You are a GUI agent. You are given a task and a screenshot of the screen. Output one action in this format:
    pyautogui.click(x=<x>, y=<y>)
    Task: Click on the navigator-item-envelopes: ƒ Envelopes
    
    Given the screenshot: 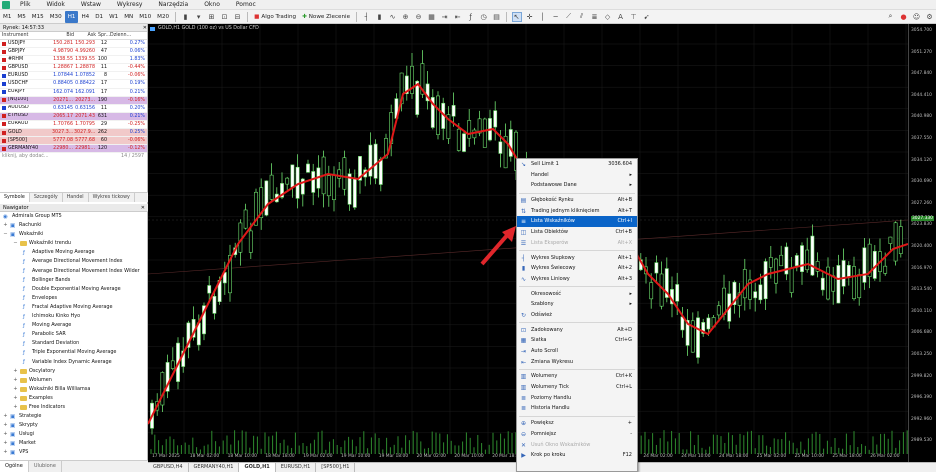 What is the action you would take?
    pyautogui.click(x=74, y=298)
    